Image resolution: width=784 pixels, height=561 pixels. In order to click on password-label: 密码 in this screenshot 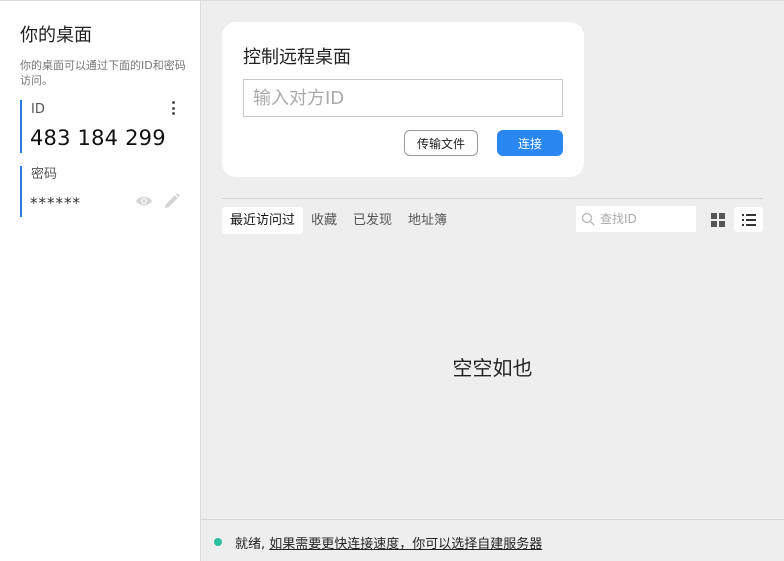, I will do `click(44, 174)`.